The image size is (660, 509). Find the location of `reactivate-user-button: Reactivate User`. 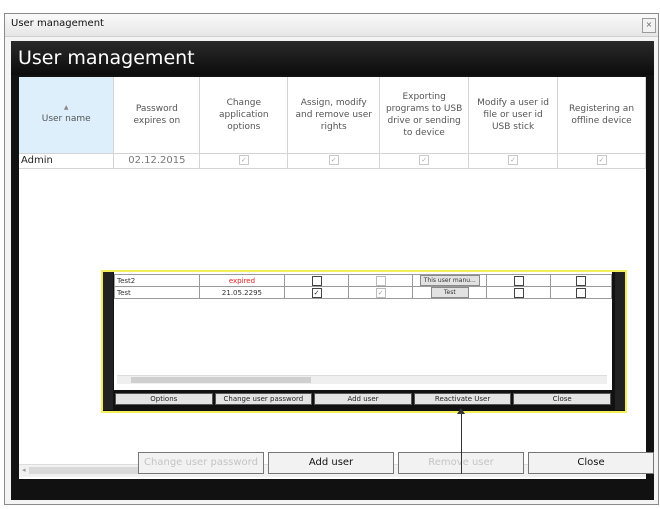

reactivate-user-button: Reactivate User is located at coordinates (462, 399).